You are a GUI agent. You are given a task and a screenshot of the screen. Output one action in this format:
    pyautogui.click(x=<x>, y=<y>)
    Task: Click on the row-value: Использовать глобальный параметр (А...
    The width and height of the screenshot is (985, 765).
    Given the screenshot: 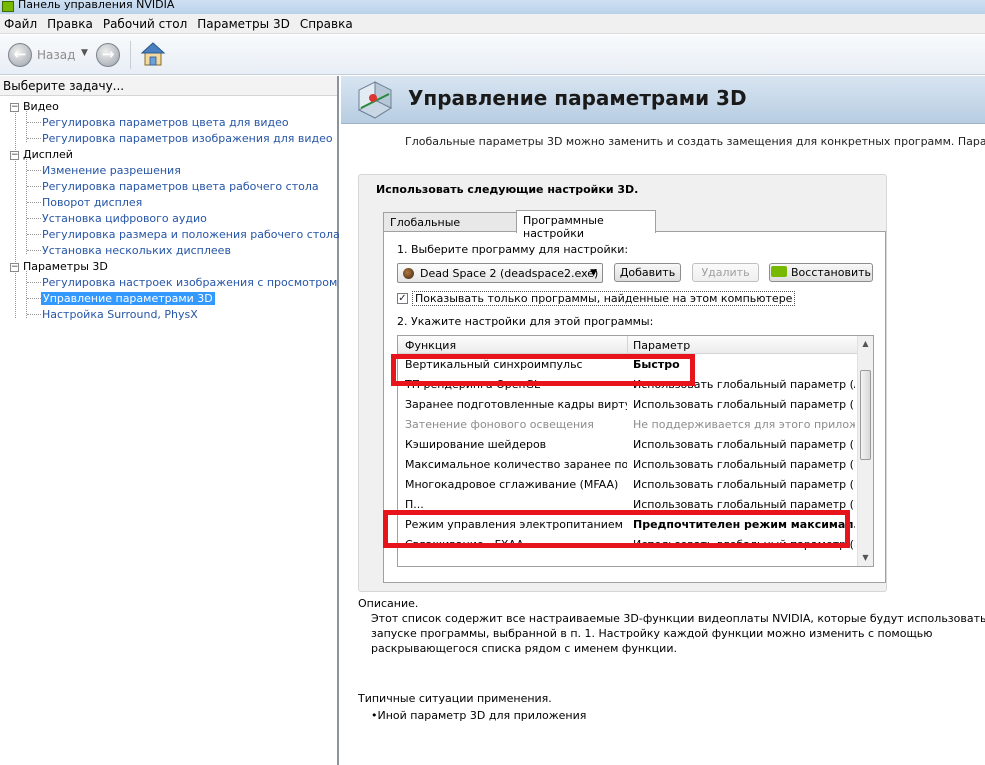 What is the action you would take?
    pyautogui.click(x=744, y=384)
    